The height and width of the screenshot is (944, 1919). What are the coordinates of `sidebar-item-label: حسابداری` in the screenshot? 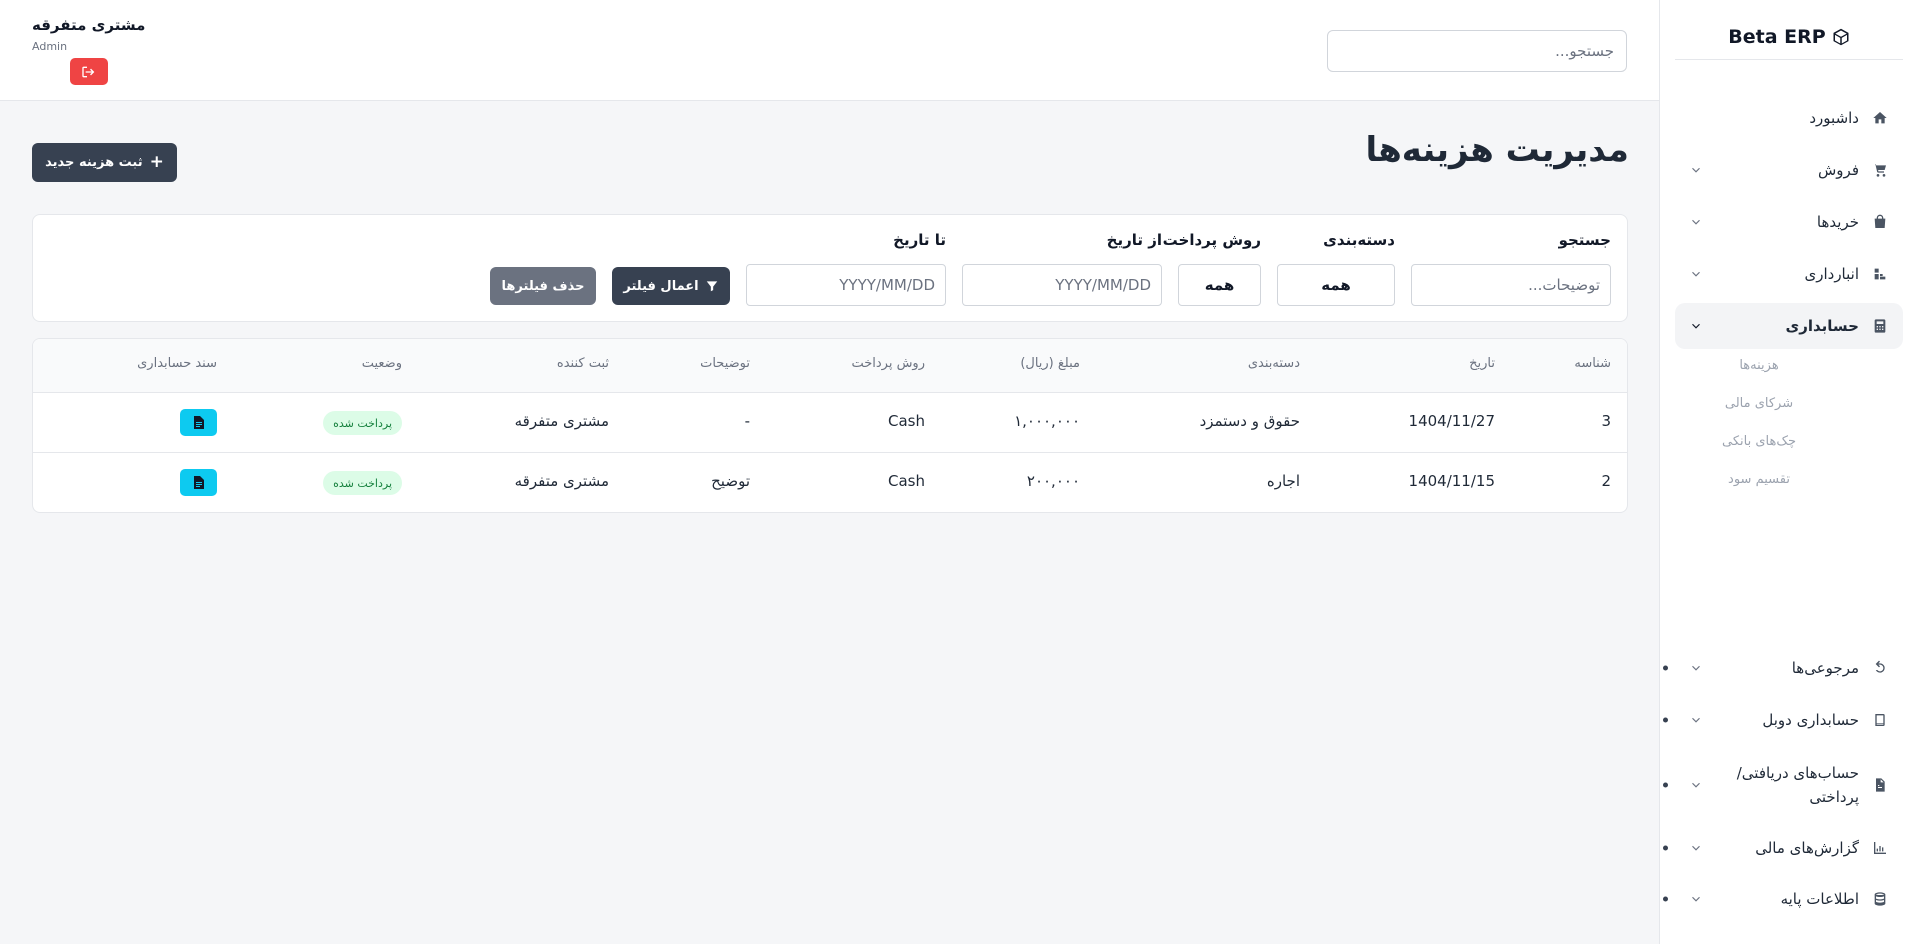 It's located at (1822, 326).